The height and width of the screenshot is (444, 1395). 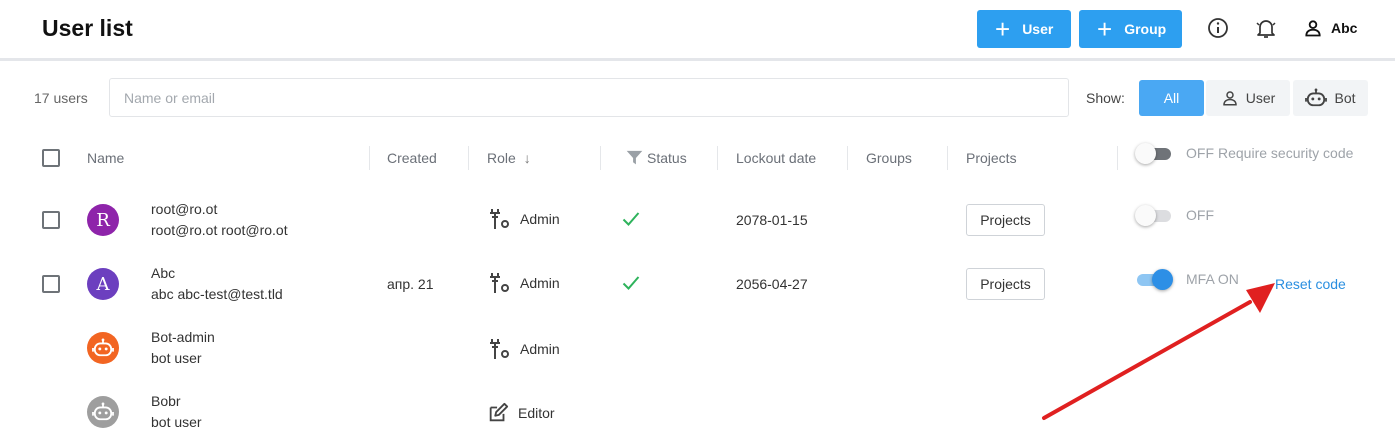 I want to click on reset-code-link: Reset code, so click(x=1310, y=284).